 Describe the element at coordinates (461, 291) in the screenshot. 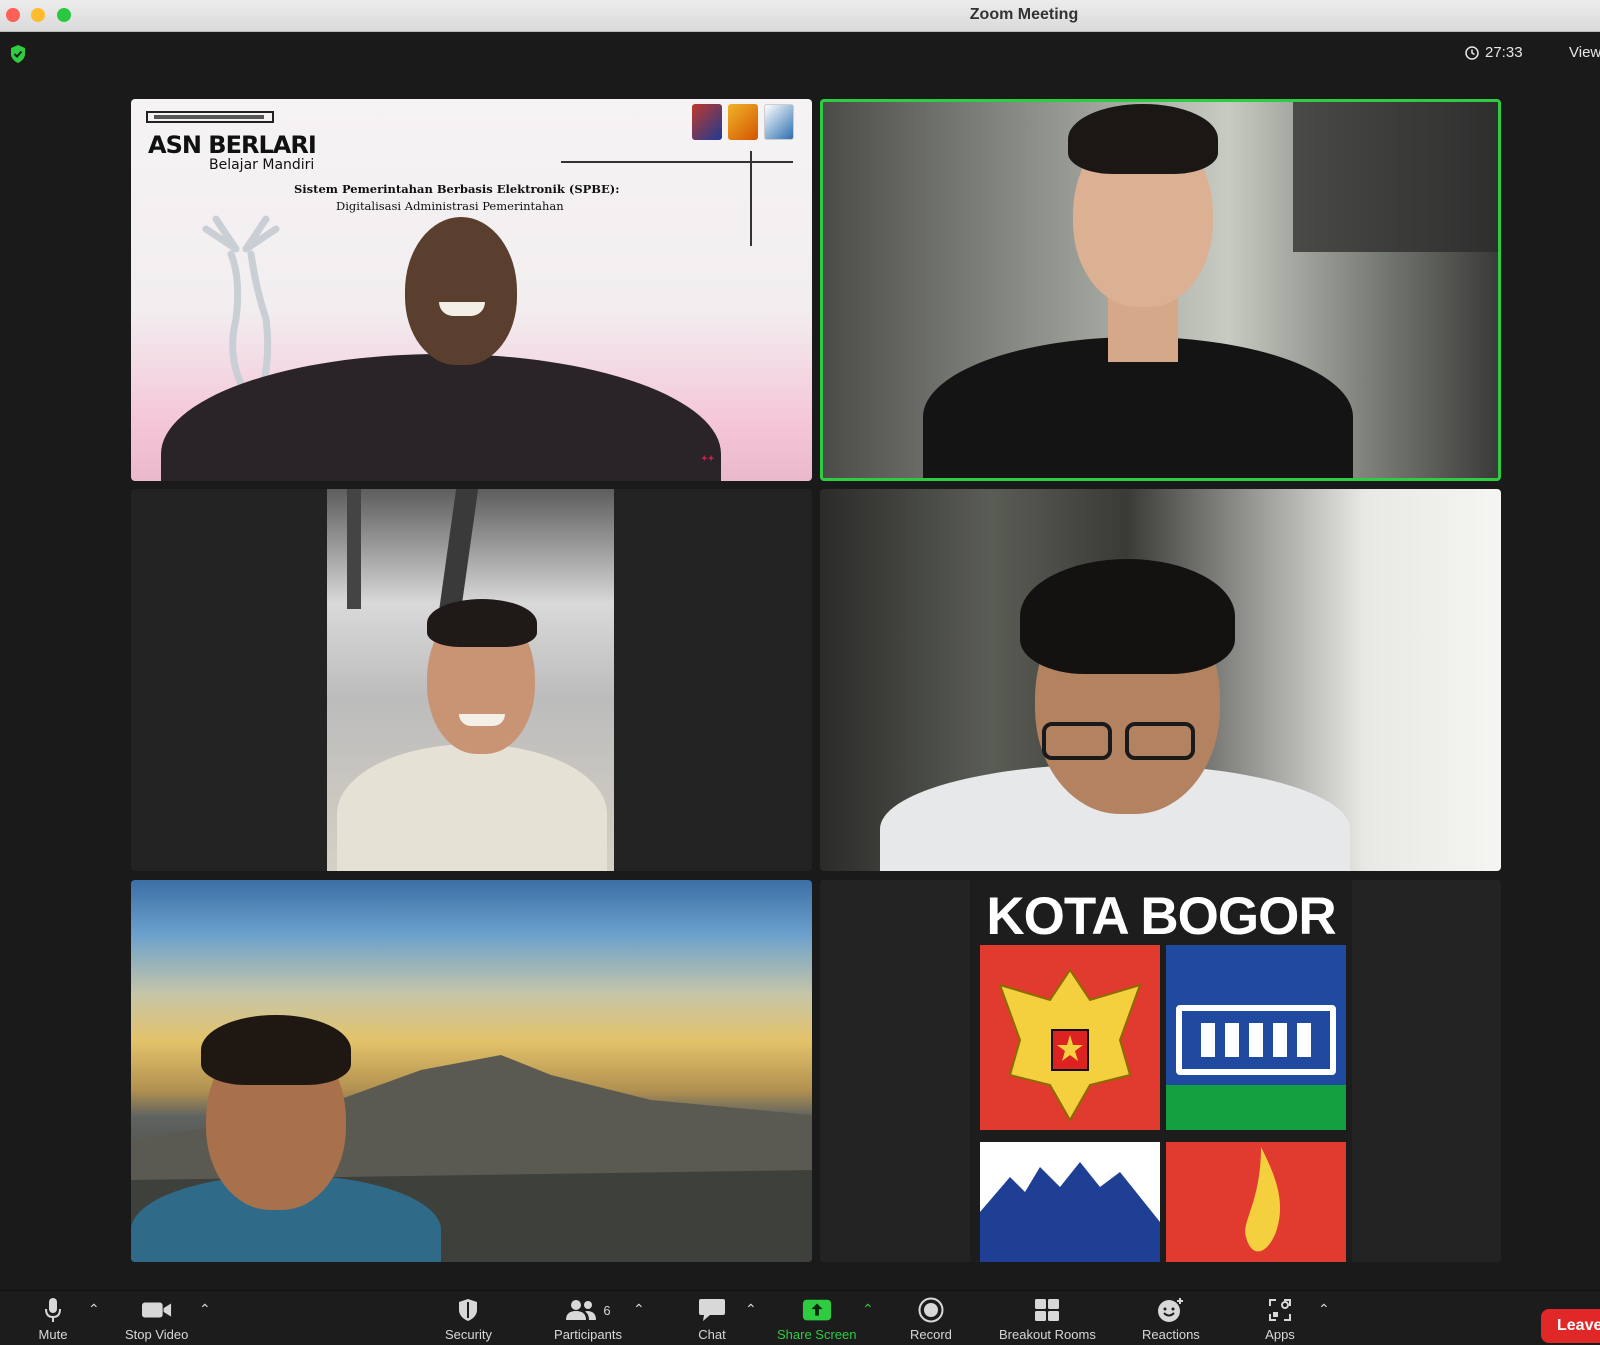

I see `participant-head` at that location.